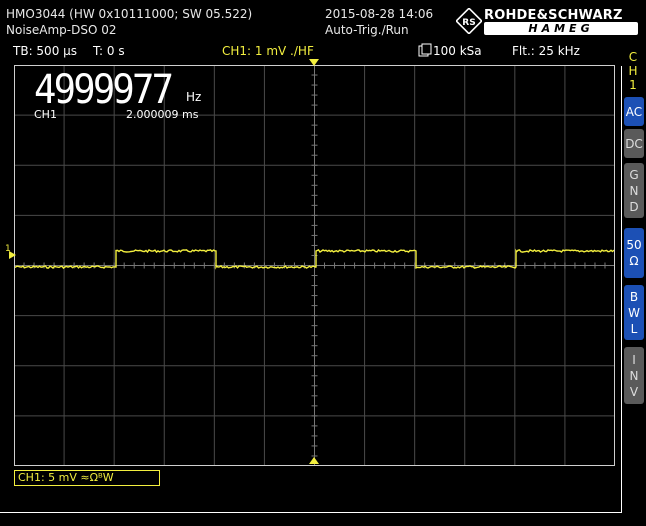 The width and height of the screenshot is (646, 526). Describe the element at coordinates (129, 14) in the screenshot. I see `device-model: HMO3044 (HW 0x10111000; SW 05.522)` at that location.